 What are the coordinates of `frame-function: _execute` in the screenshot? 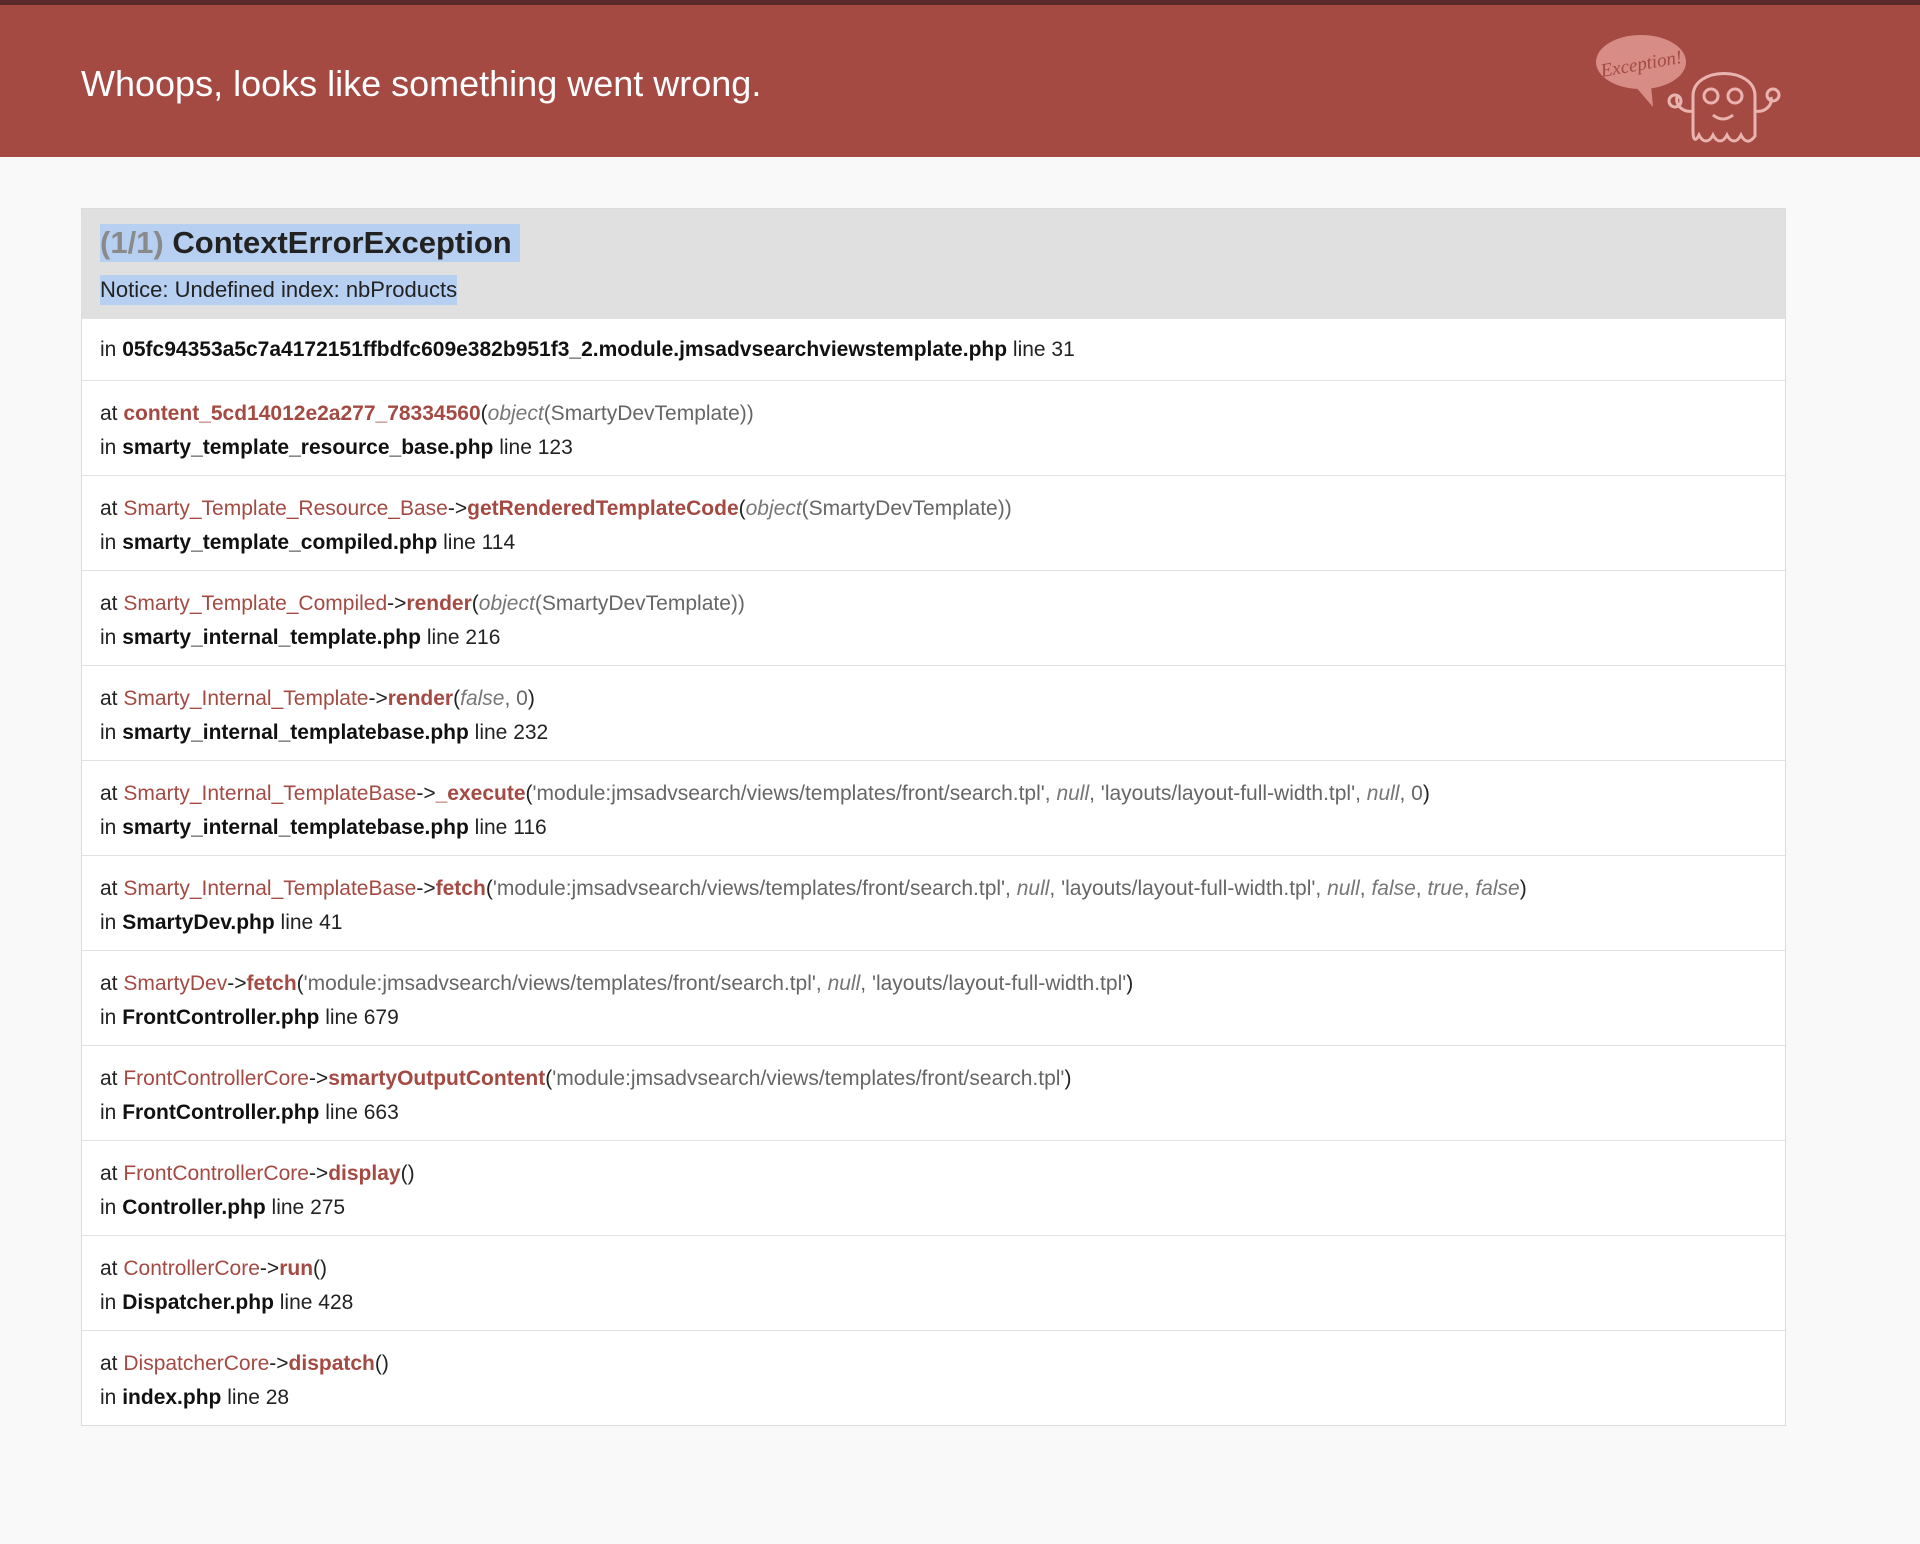 It's located at (480, 793).